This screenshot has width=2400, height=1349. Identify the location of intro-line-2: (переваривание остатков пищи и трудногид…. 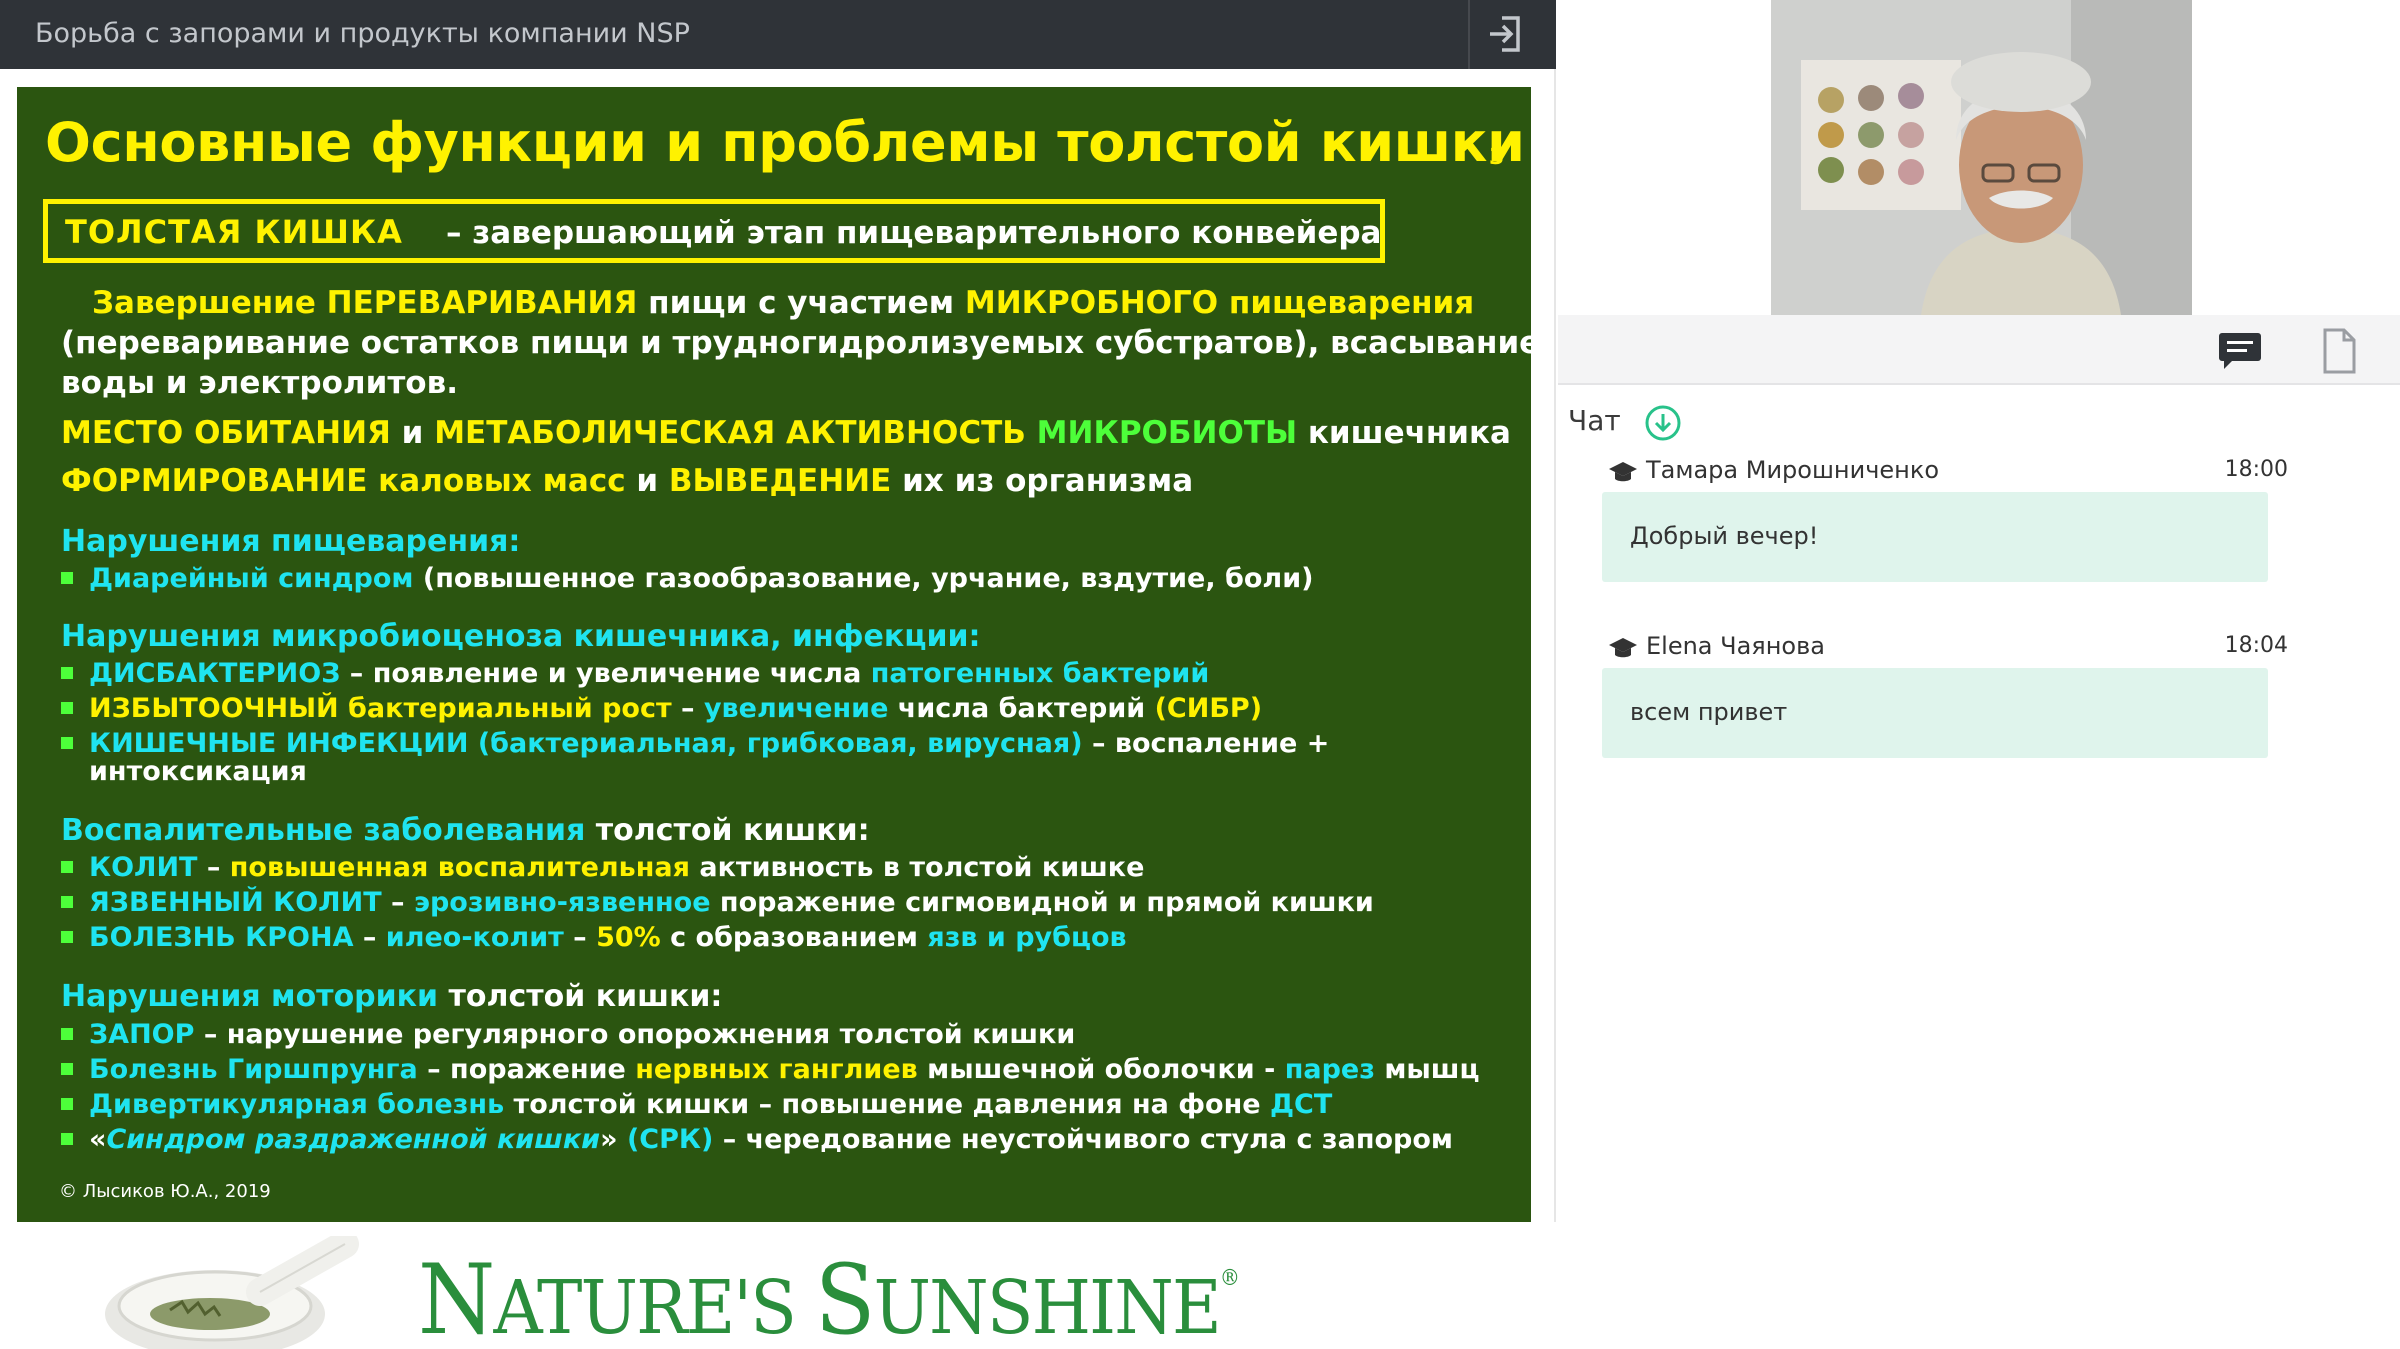
(796, 343).